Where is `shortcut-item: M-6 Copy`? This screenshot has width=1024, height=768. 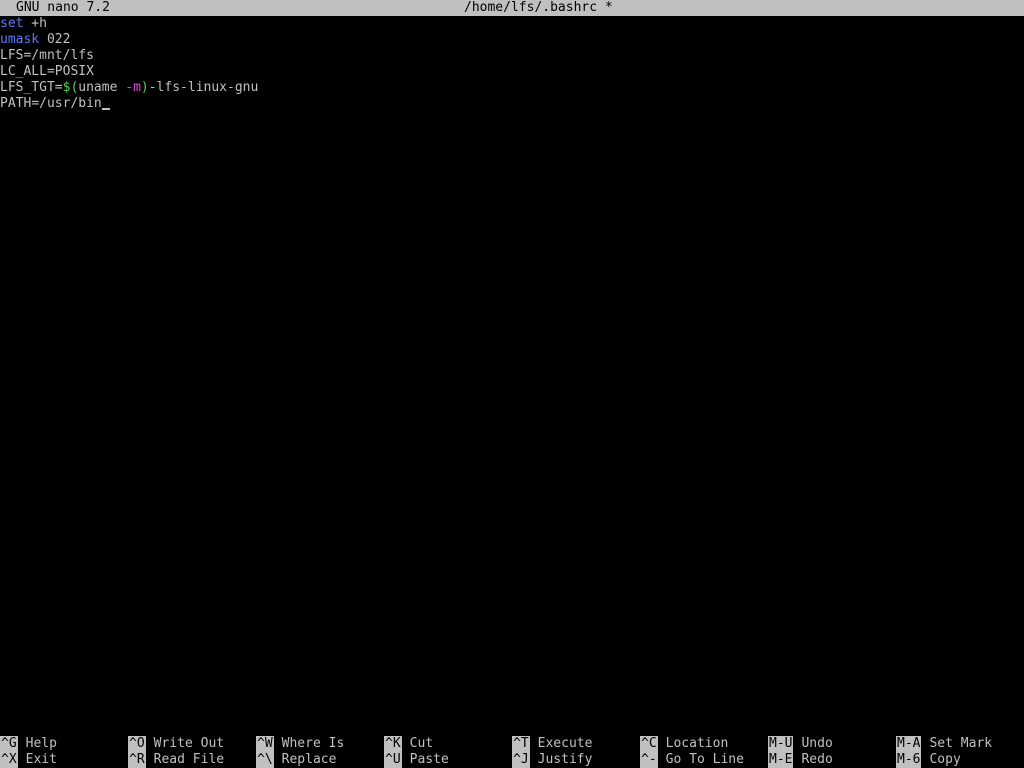 shortcut-item: M-6 Copy is located at coordinates (928, 760).